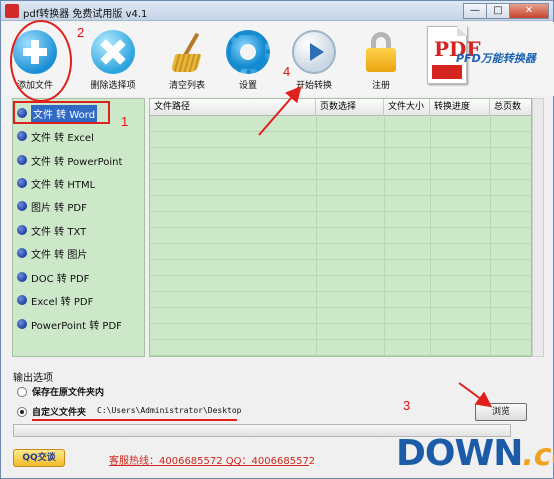 This screenshot has width=554, height=479. I want to click on clear-list-label: 清空列表, so click(186, 86).